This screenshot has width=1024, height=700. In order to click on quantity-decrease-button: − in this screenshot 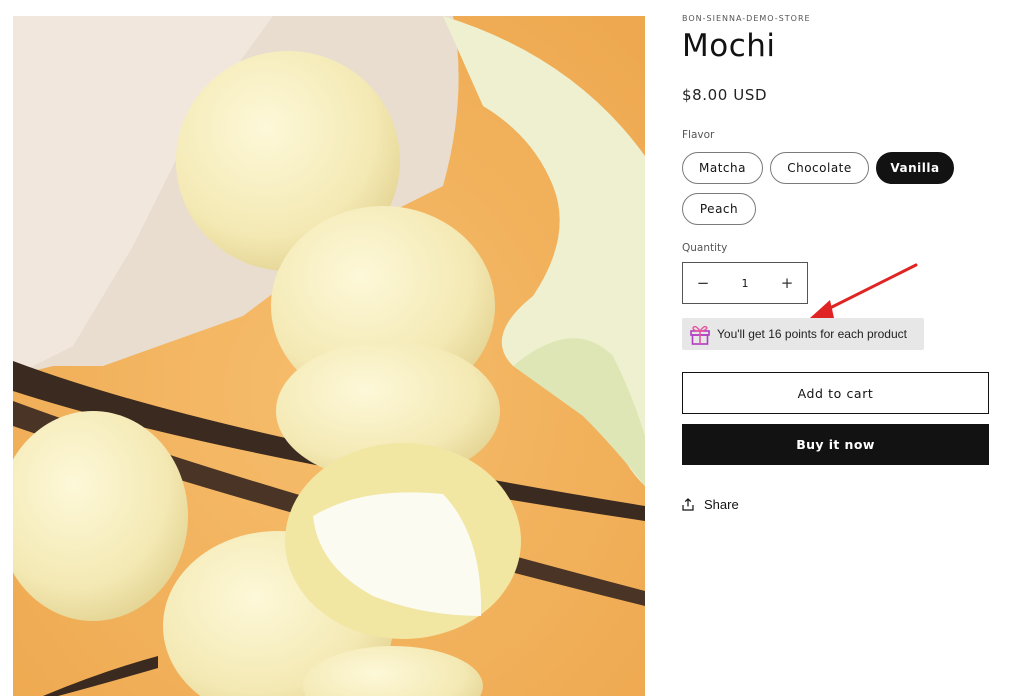, I will do `click(703, 283)`.